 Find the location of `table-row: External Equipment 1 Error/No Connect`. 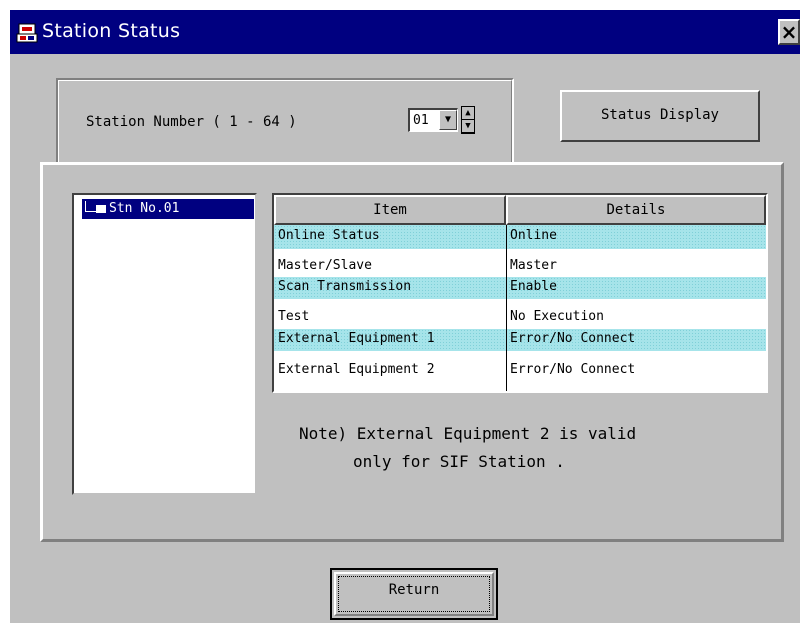

table-row: External Equipment 1 Error/No Connect is located at coordinates (520, 340).